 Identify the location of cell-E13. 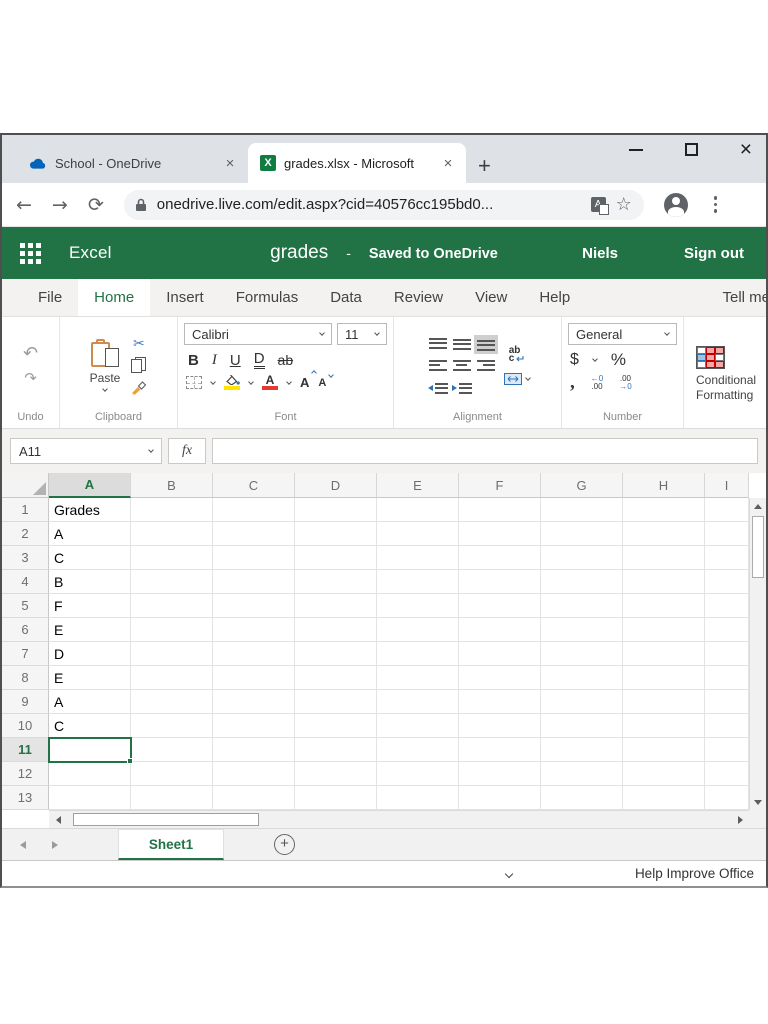
(418, 798).